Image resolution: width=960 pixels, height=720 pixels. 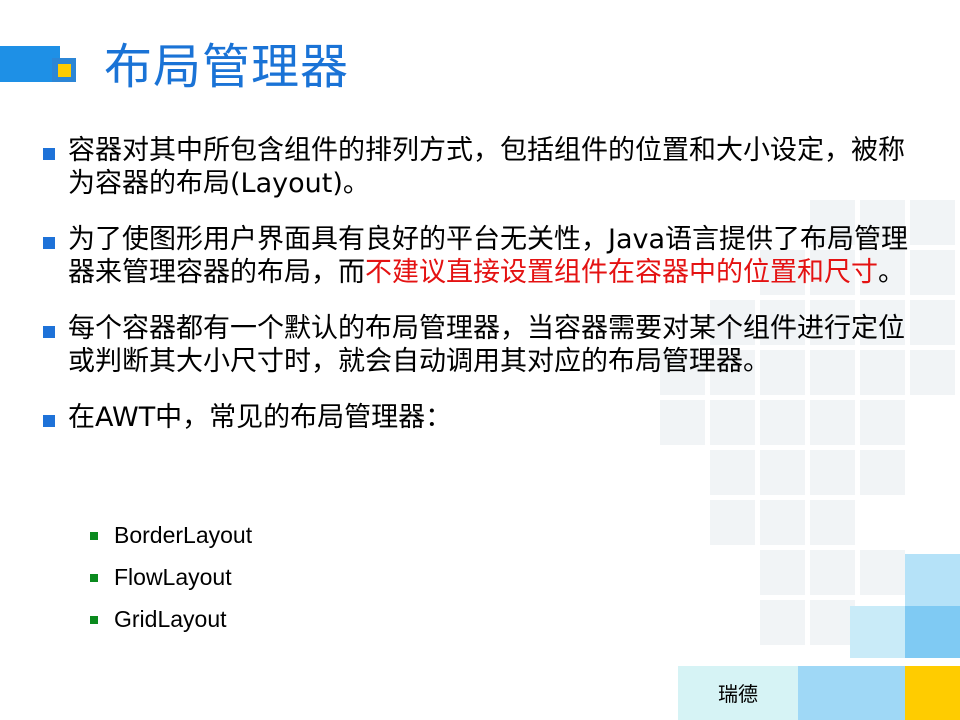 I want to click on sub-bullet-item: BorderLayout, so click(x=171, y=542).